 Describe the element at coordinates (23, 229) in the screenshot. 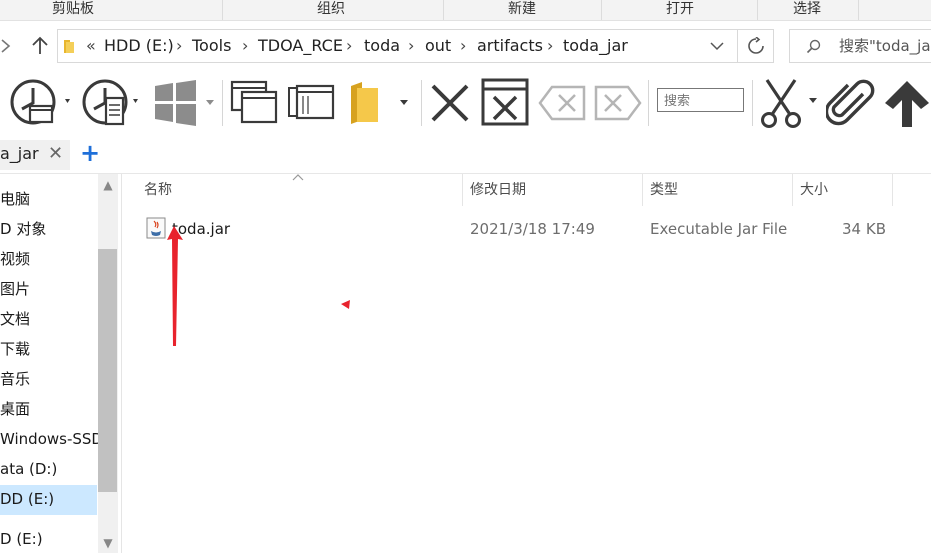

I see `nav-item-3d-objects: D 对象` at that location.